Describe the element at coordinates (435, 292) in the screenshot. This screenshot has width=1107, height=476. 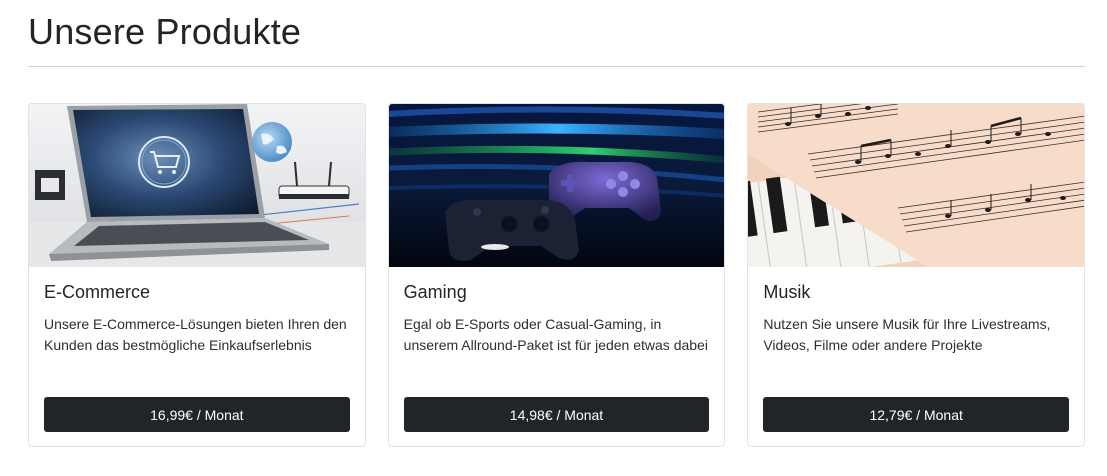
I see `product-name: Gaming` at that location.